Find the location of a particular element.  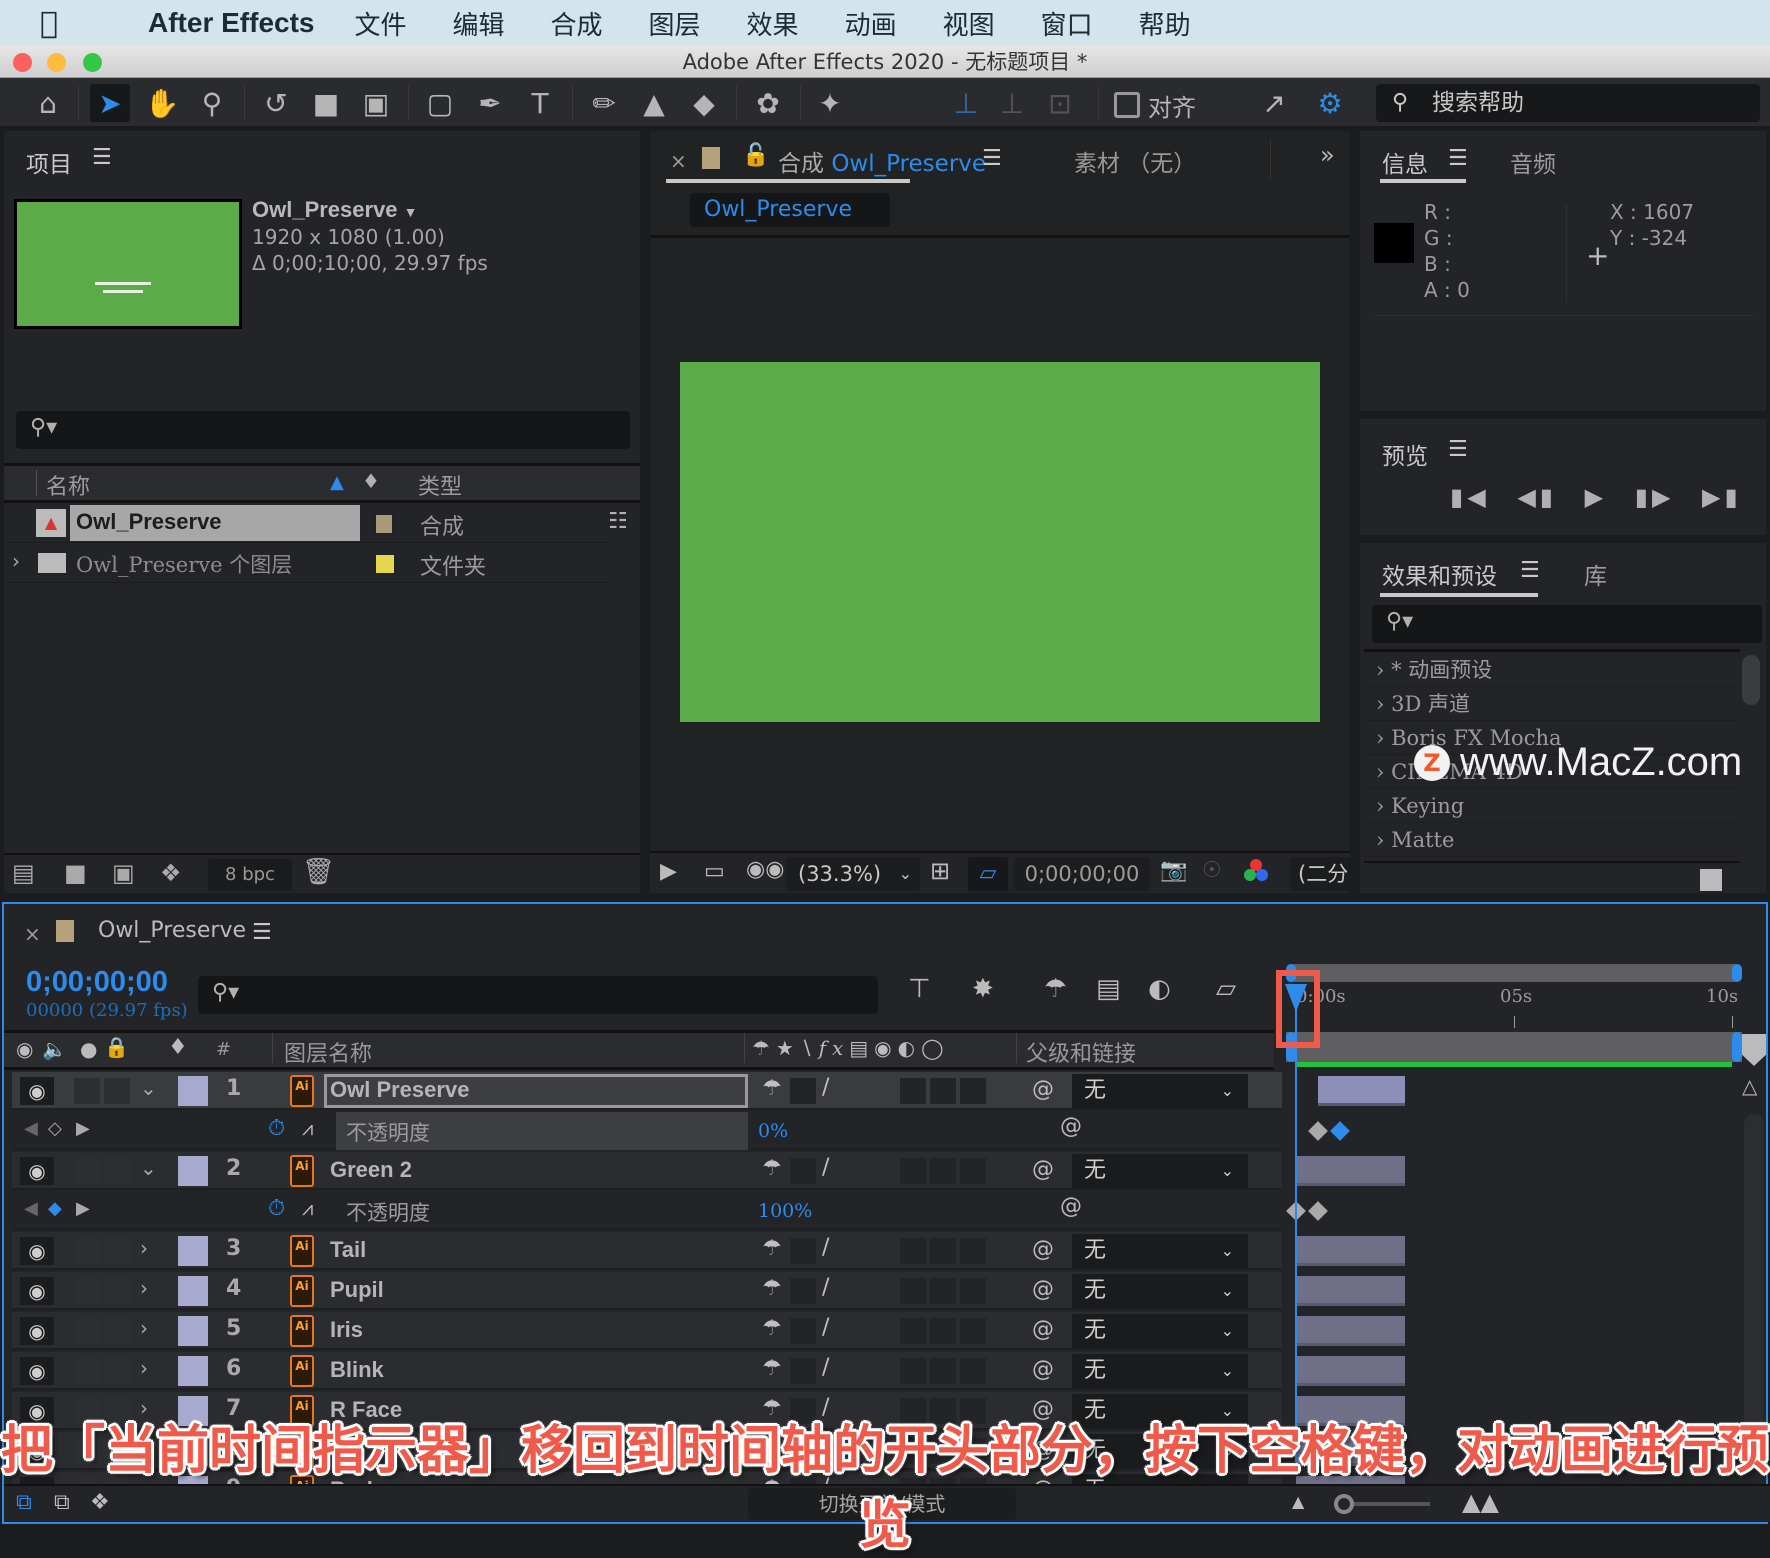

menu-help: 帮助 is located at coordinates (1165, 23).